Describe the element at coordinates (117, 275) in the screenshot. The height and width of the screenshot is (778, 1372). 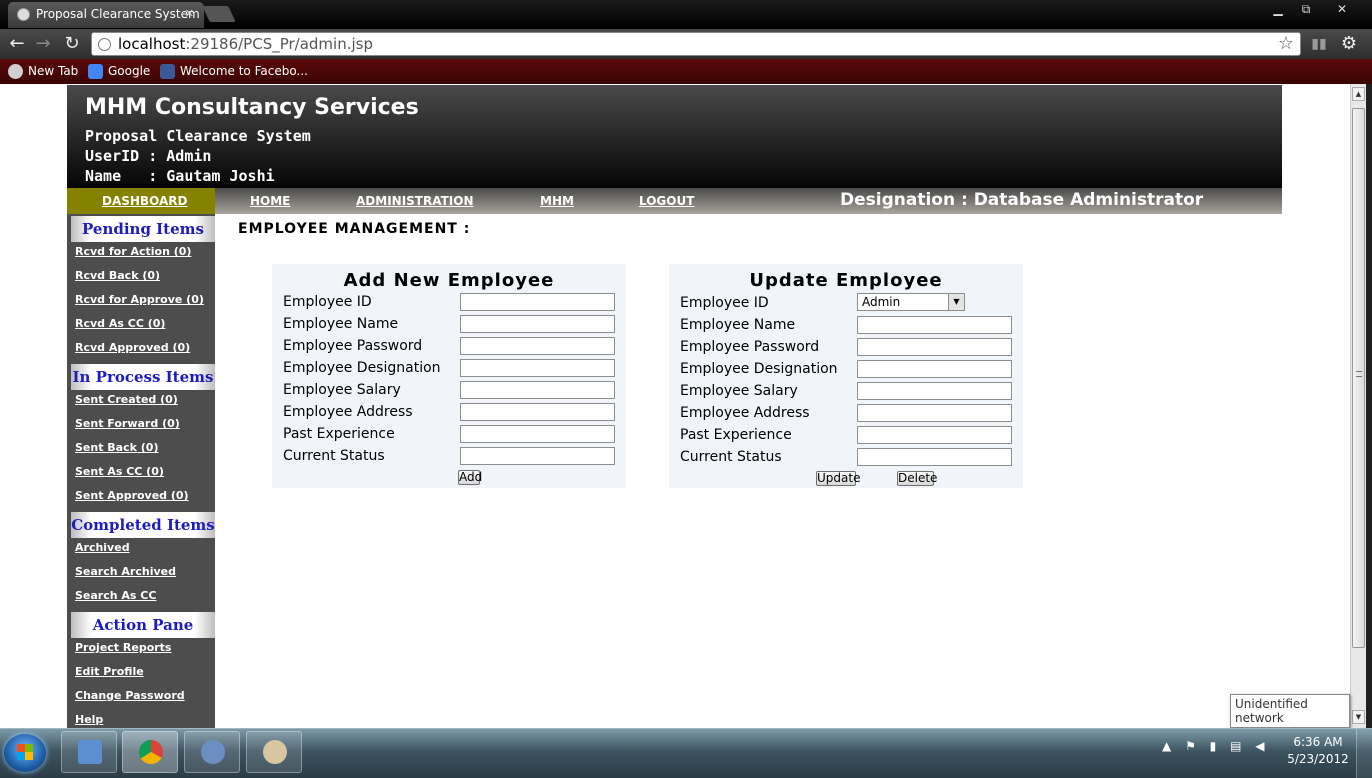
I see `rcvd-back-link: Rcvd Back (0)` at that location.